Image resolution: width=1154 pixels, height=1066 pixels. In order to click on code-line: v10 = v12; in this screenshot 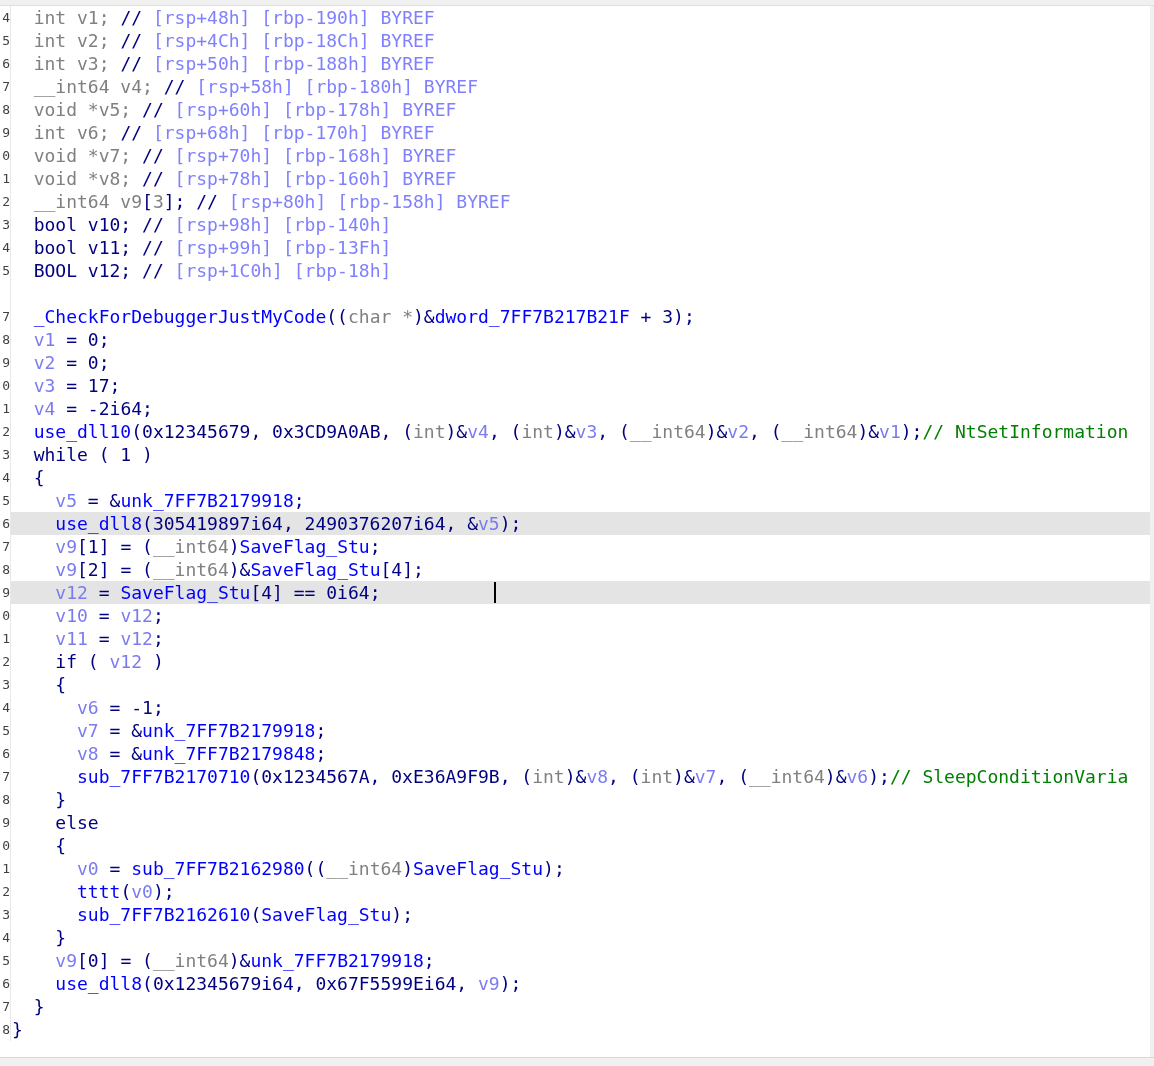, I will do `click(109, 615)`.